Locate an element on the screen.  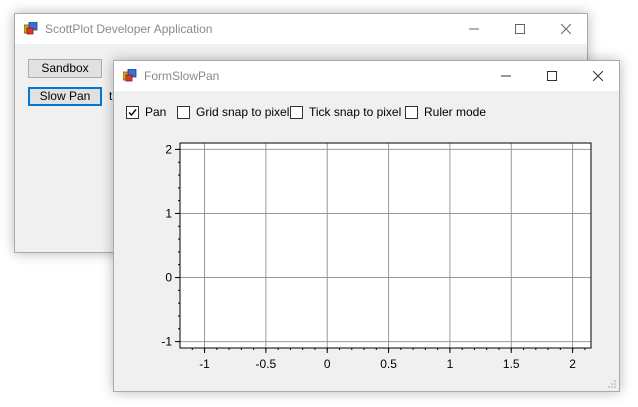
y-tick-label: 2 is located at coordinates (168, 149).